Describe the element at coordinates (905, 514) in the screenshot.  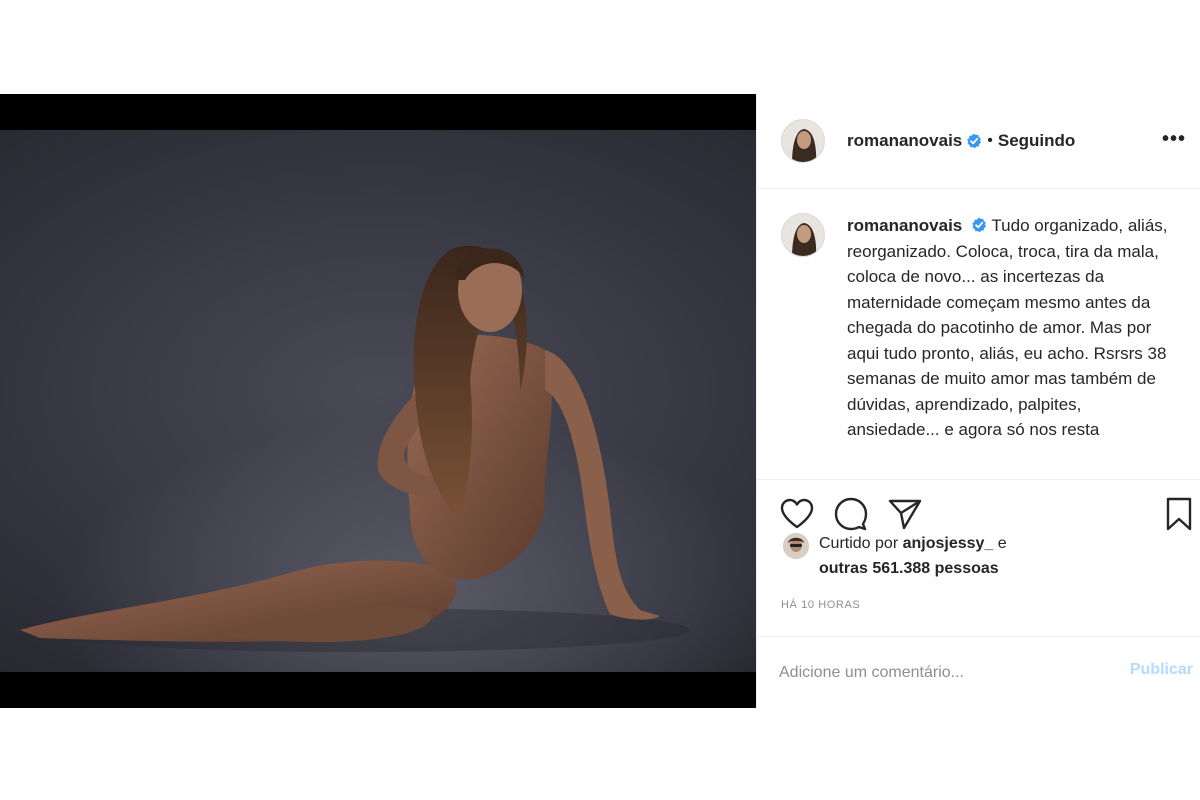
I see `paper-plane-icon` at that location.